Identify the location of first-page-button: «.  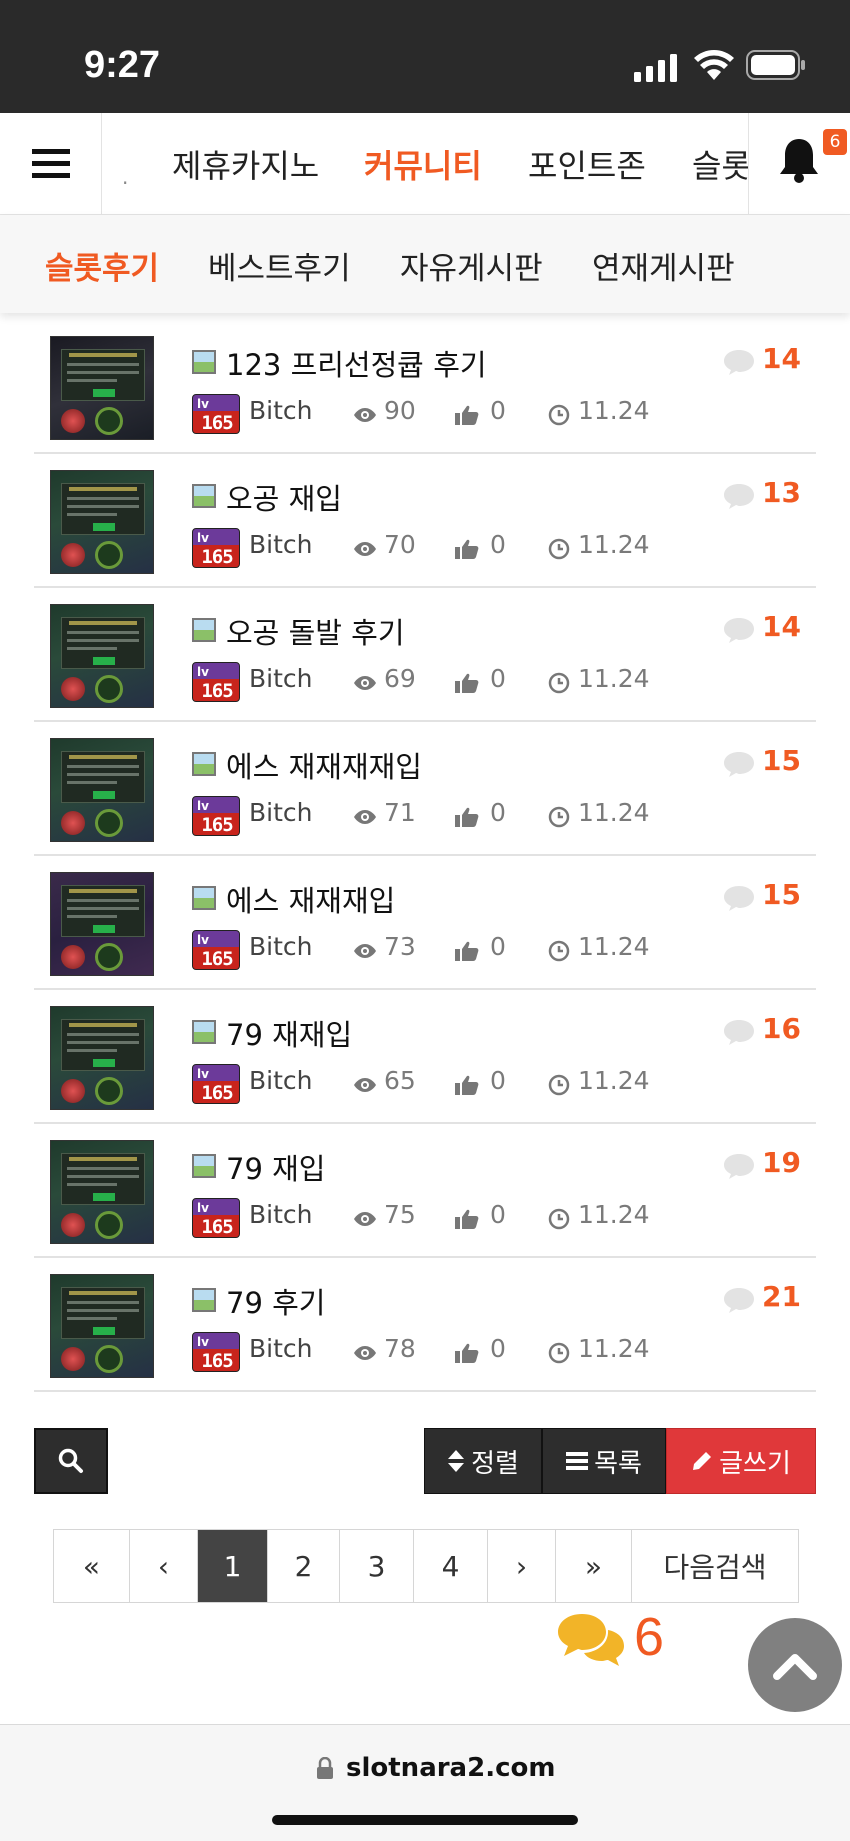
(92, 1566).